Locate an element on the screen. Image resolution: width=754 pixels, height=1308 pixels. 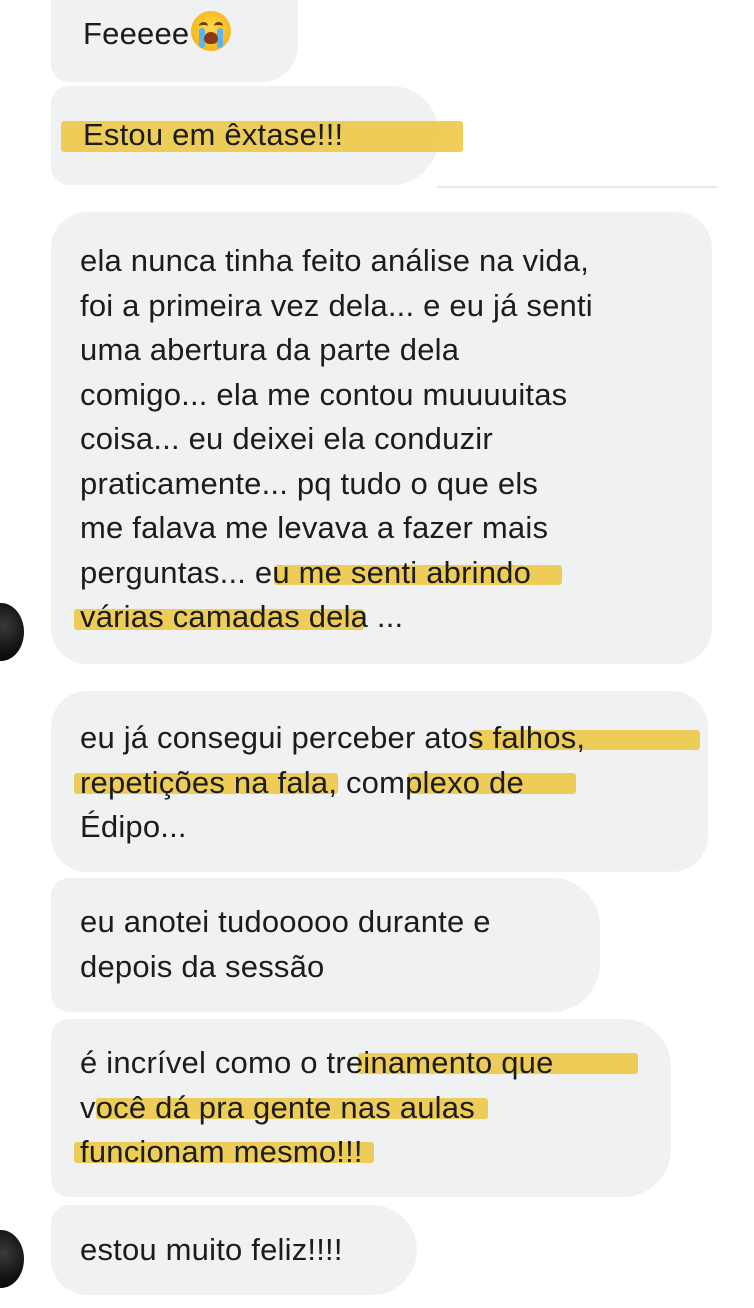
message-line: ela nunca tinha feito análise na vida, is located at coordinates (335, 260).